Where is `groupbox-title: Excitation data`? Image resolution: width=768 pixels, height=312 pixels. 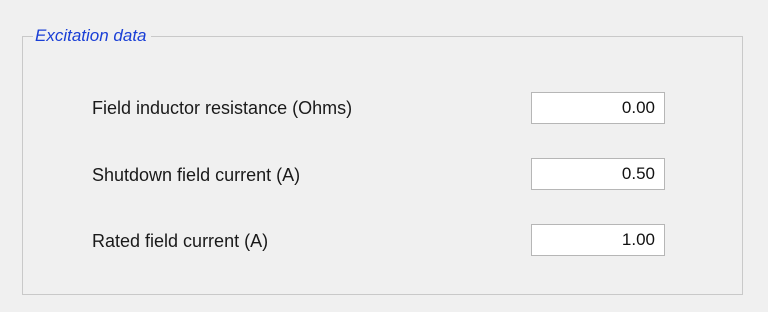
groupbox-title: Excitation data is located at coordinates (92, 36).